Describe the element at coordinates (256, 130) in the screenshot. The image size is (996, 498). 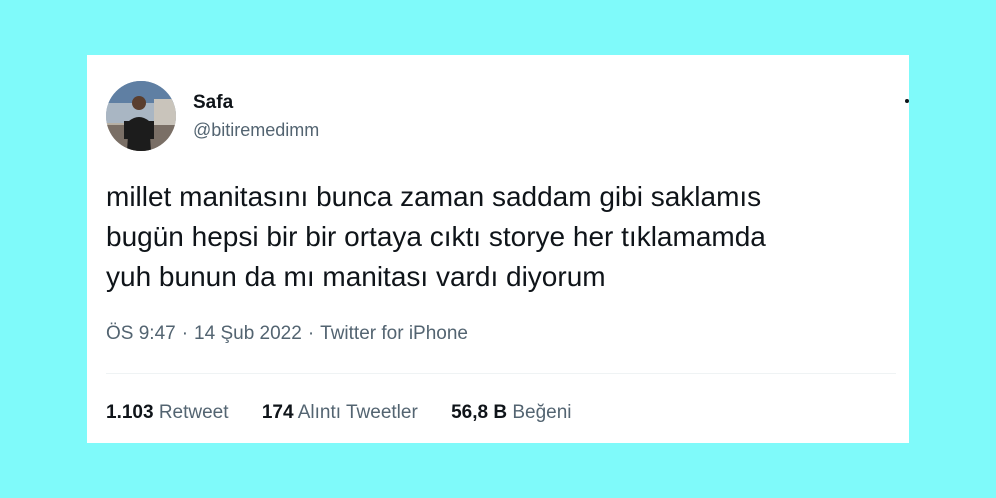
I see `user-handle: @bitiremedimm` at that location.